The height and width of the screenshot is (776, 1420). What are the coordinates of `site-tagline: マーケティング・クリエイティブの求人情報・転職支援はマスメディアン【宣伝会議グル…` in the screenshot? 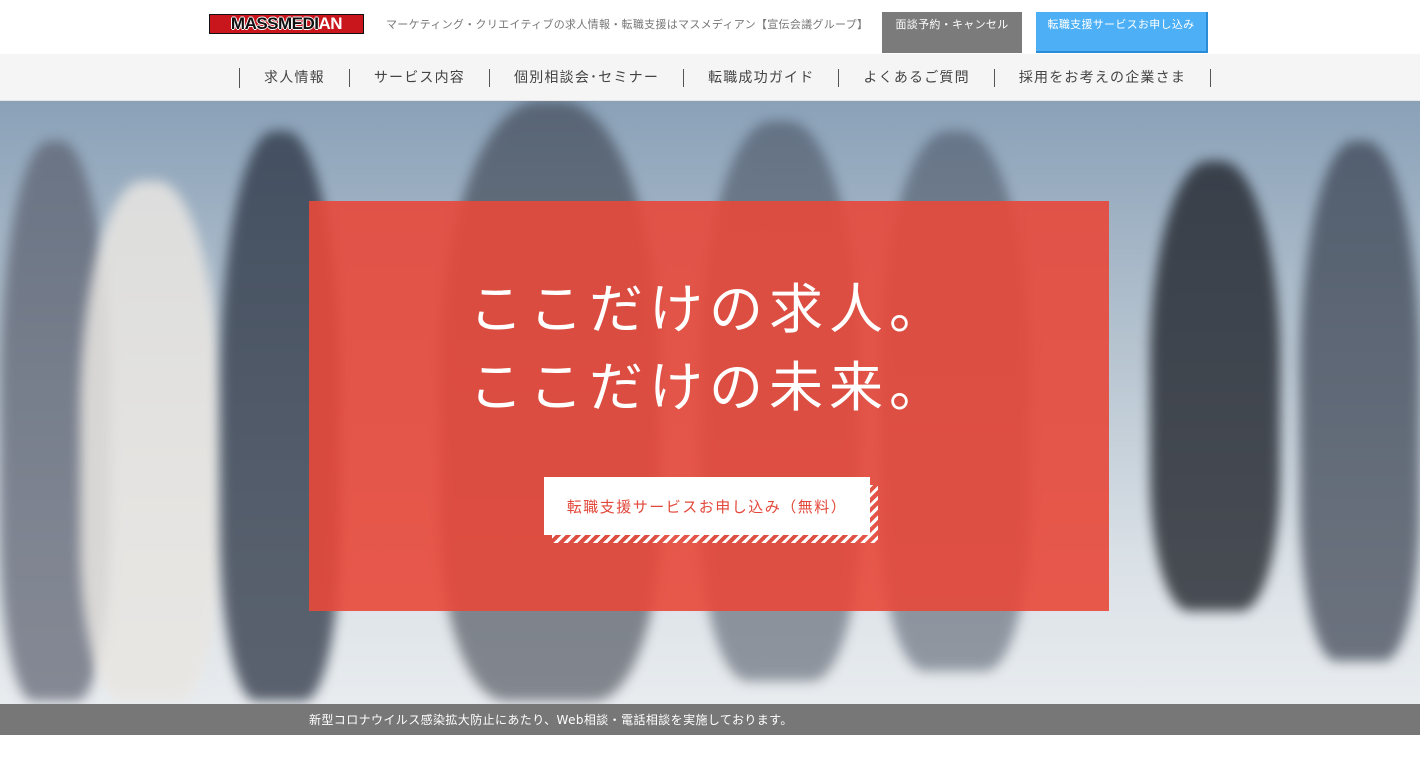 It's located at (627, 24).